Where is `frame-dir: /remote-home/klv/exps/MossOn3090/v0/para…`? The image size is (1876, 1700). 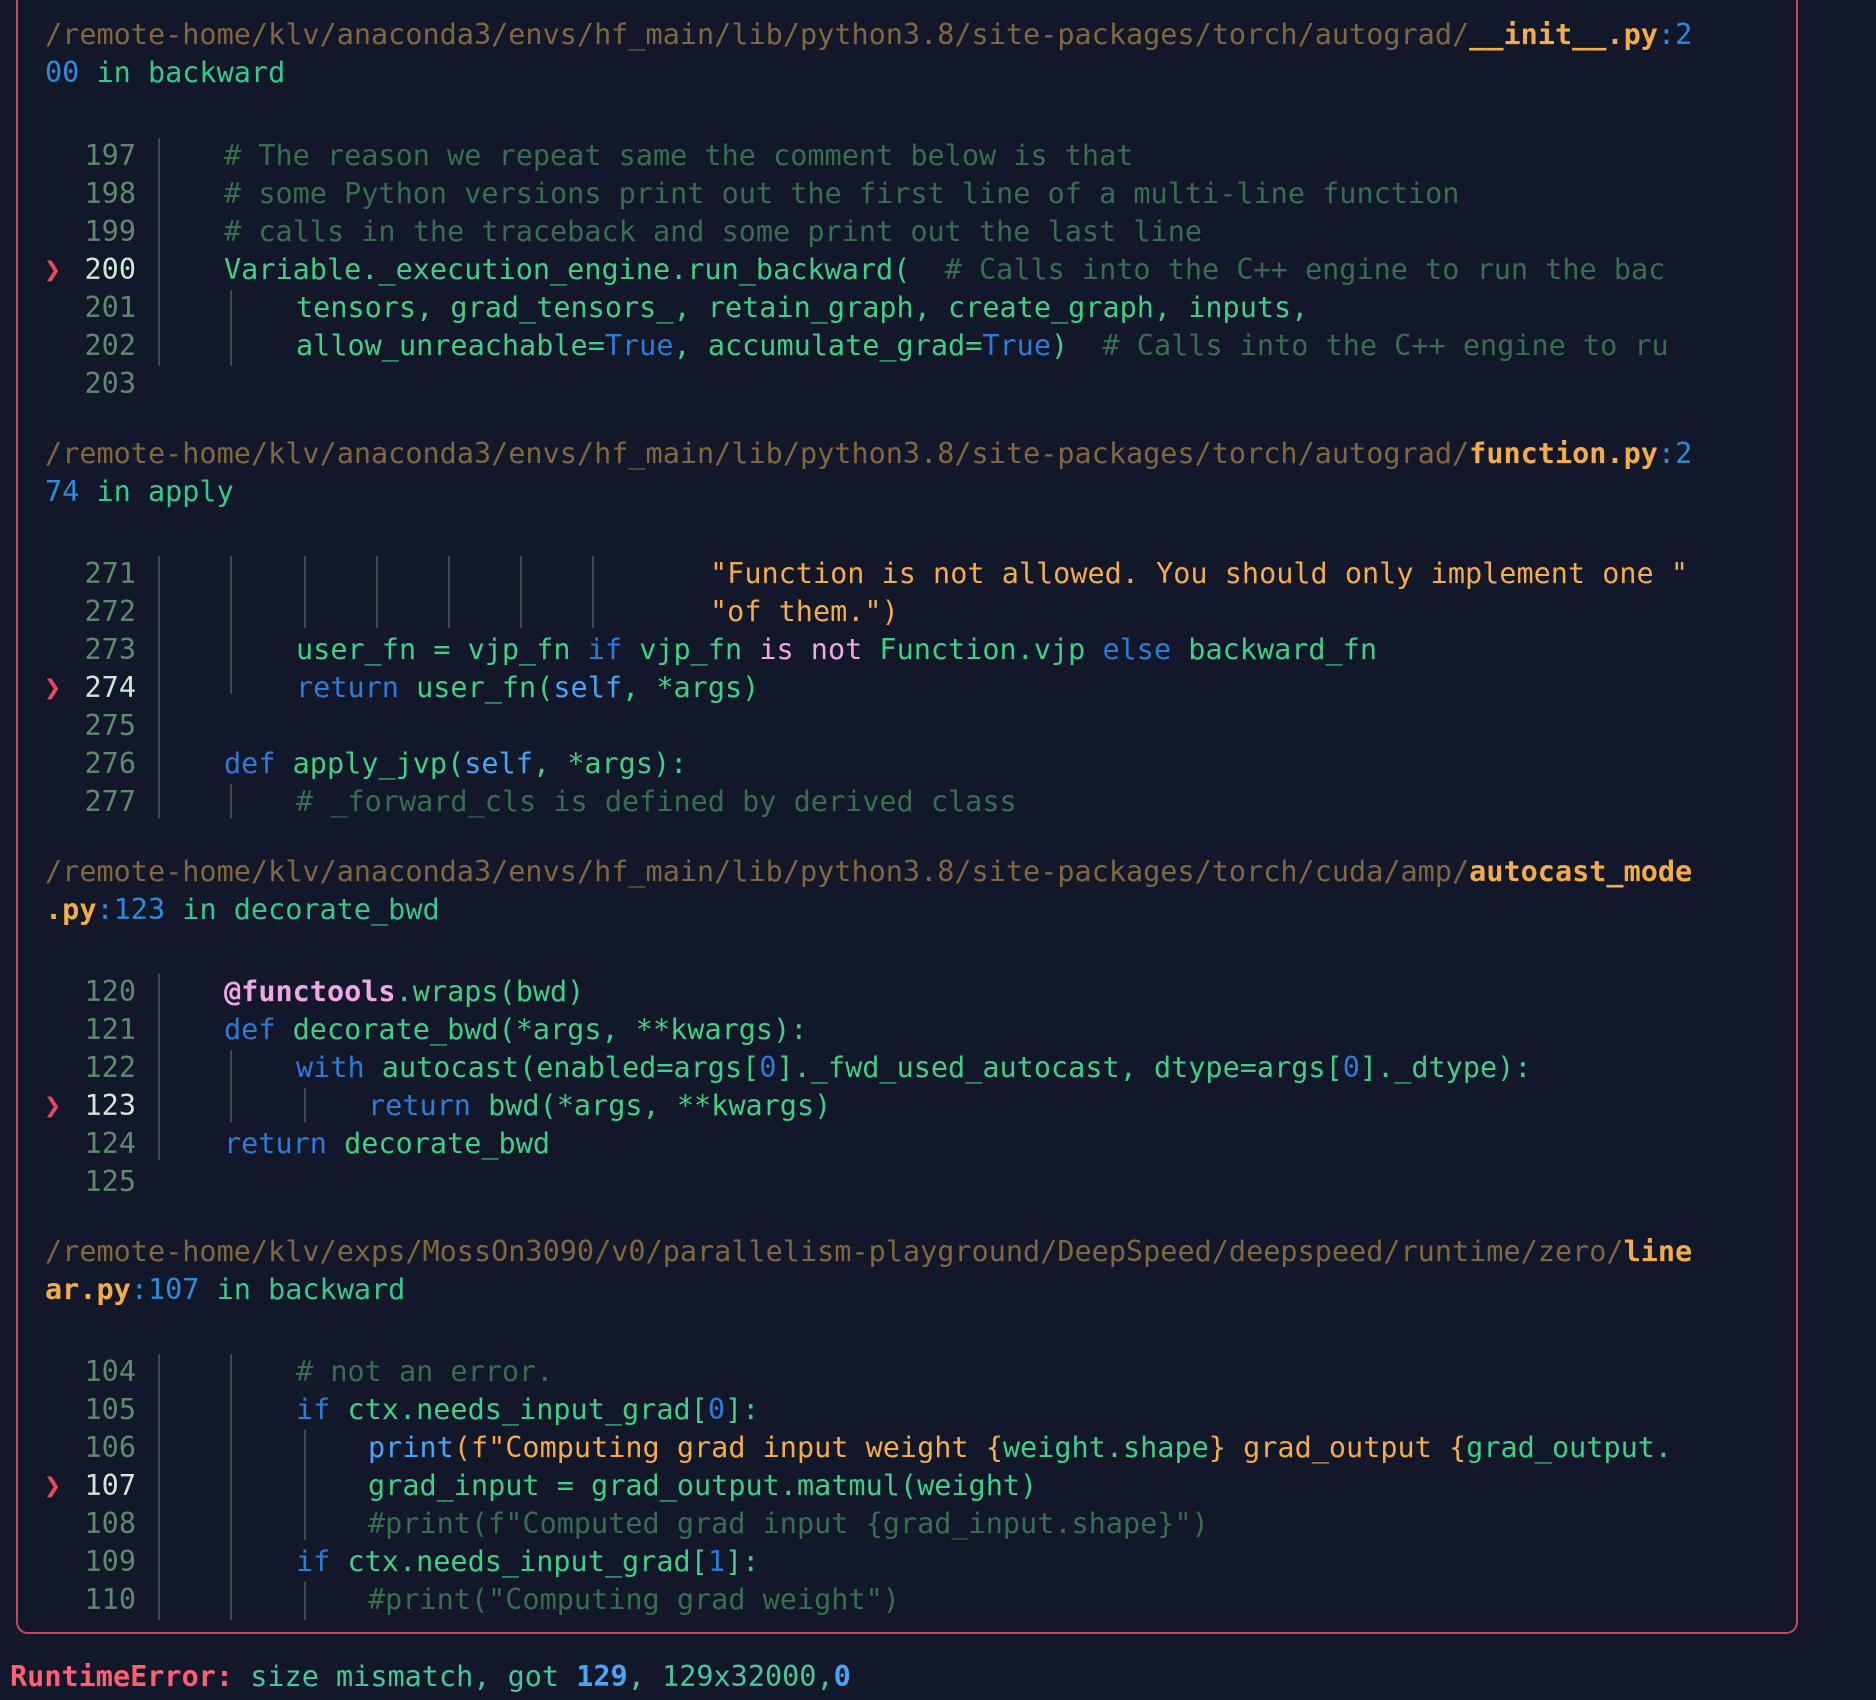 frame-dir: /remote-home/klv/exps/MossOn3090/v0/para… is located at coordinates (834, 1251).